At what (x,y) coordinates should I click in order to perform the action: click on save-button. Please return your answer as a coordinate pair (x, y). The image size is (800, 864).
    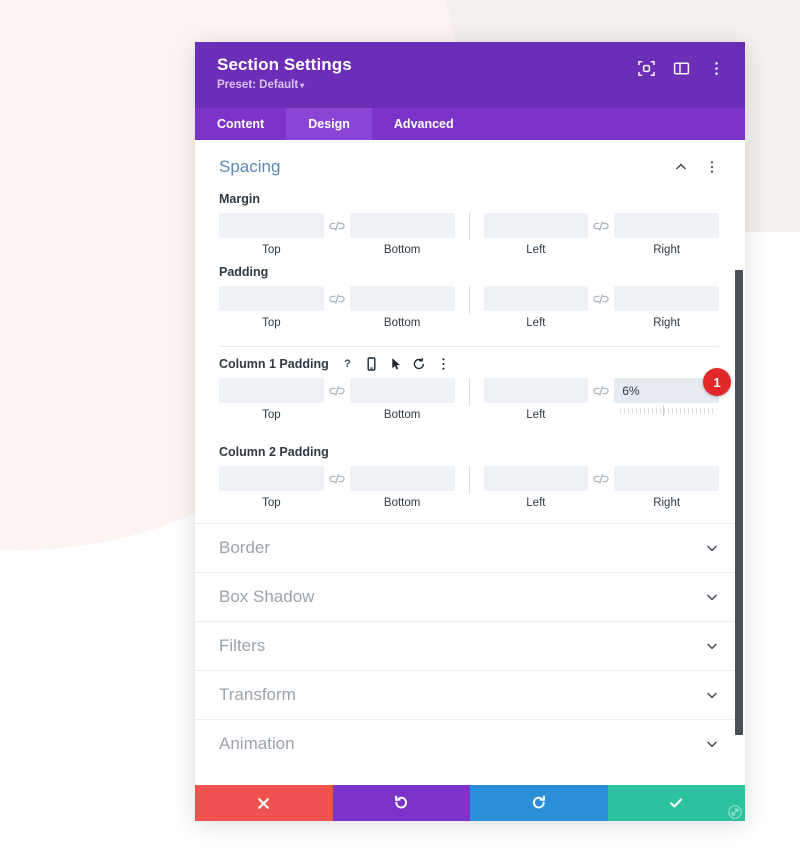
    Looking at the image, I should click on (676, 803).